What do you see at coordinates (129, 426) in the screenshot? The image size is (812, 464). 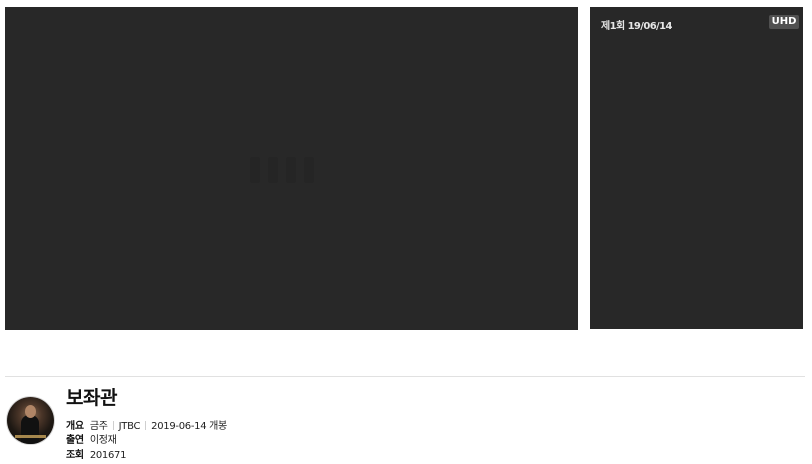 I see `overview-channel: JTBC` at bounding box center [129, 426].